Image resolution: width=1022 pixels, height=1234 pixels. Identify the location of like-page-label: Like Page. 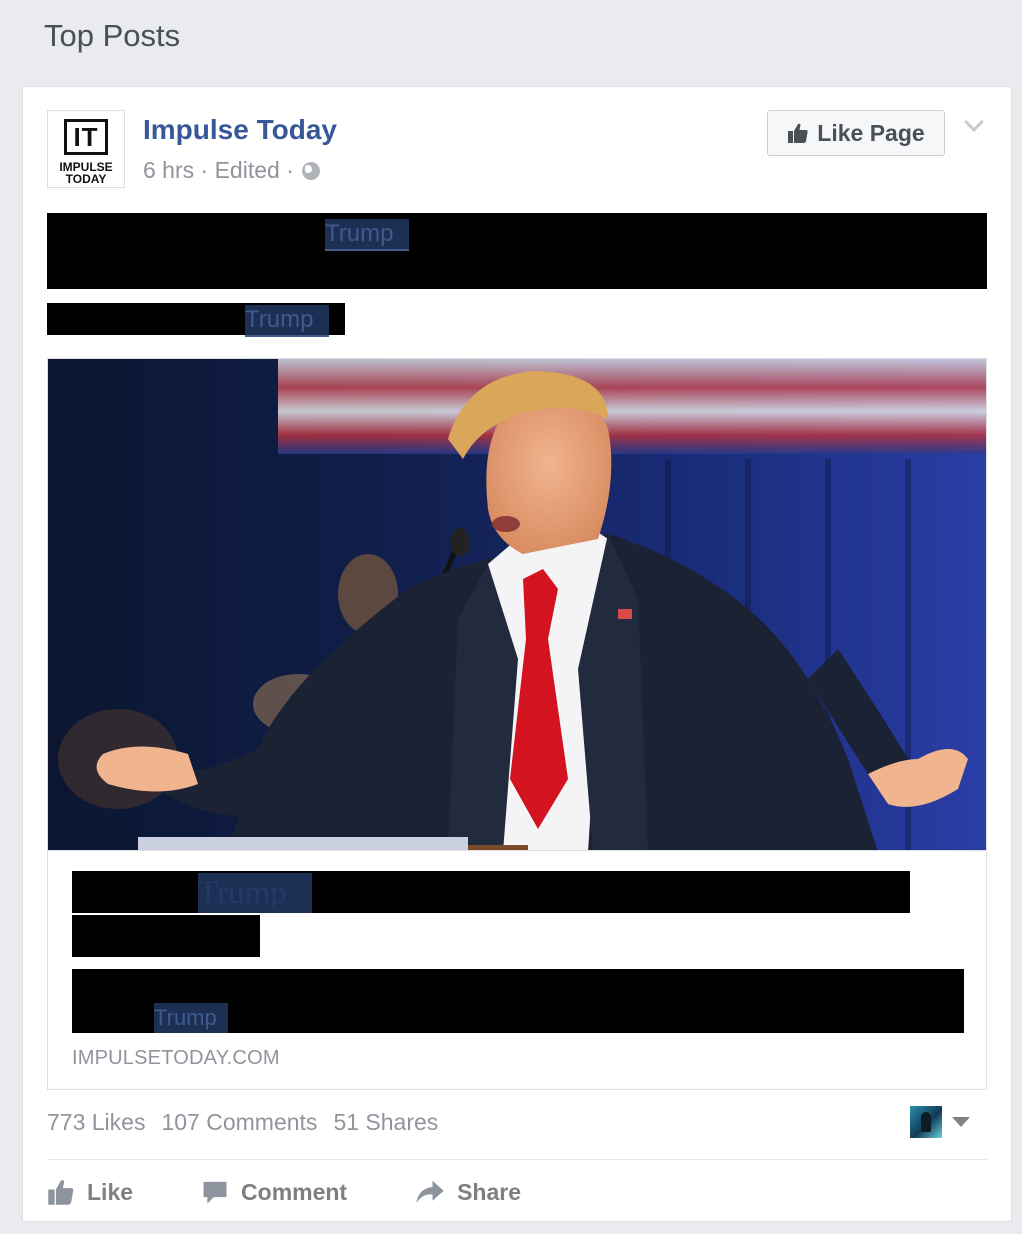
(871, 132).